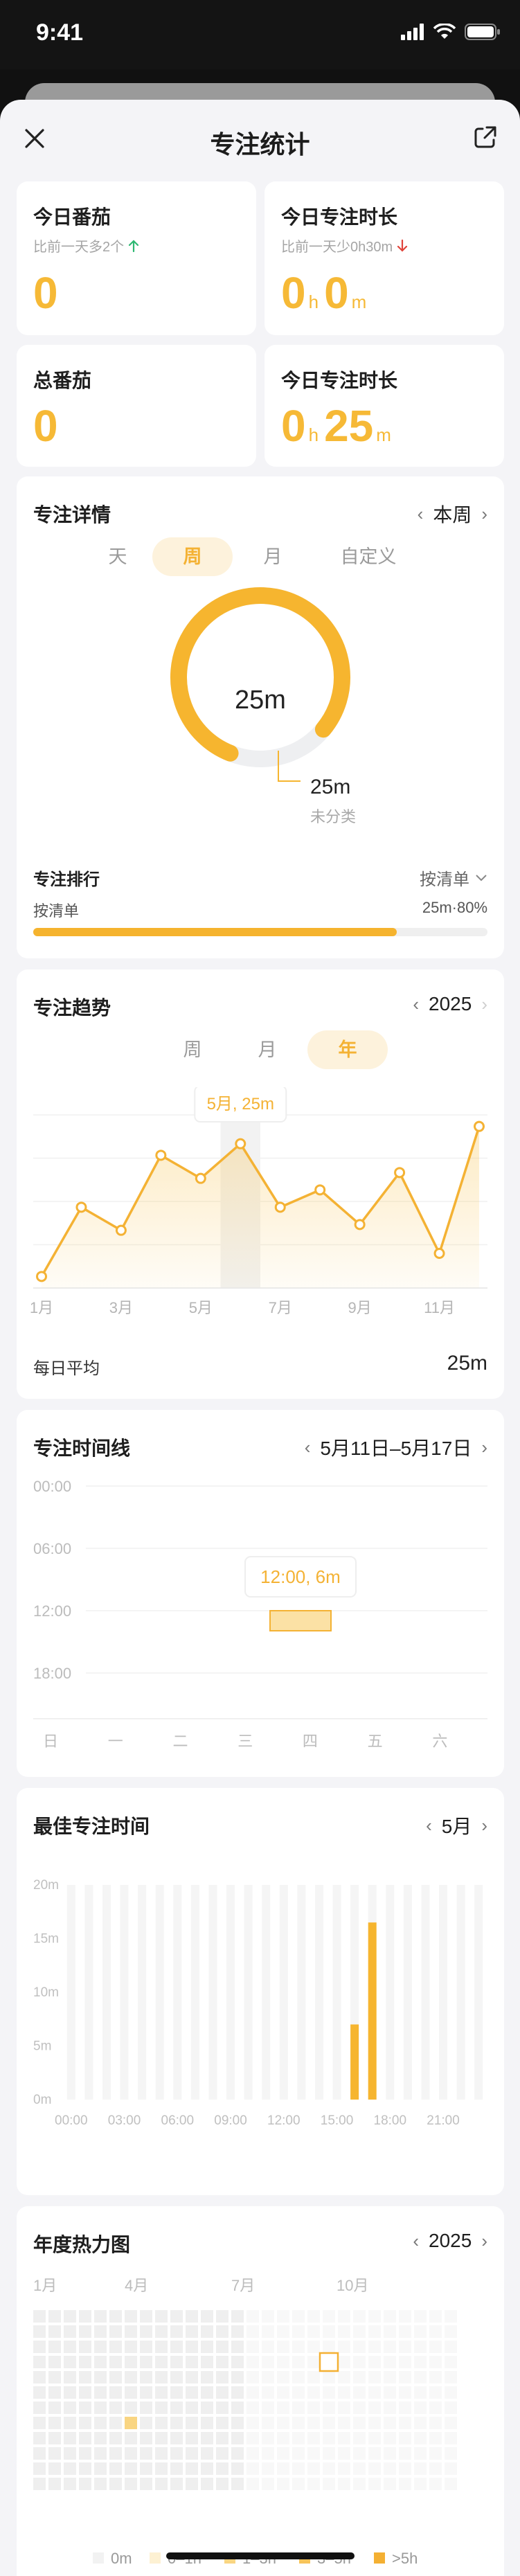  Describe the element at coordinates (452, 515) in the screenshot. I see `focus-detail-period: 本周` at that location.